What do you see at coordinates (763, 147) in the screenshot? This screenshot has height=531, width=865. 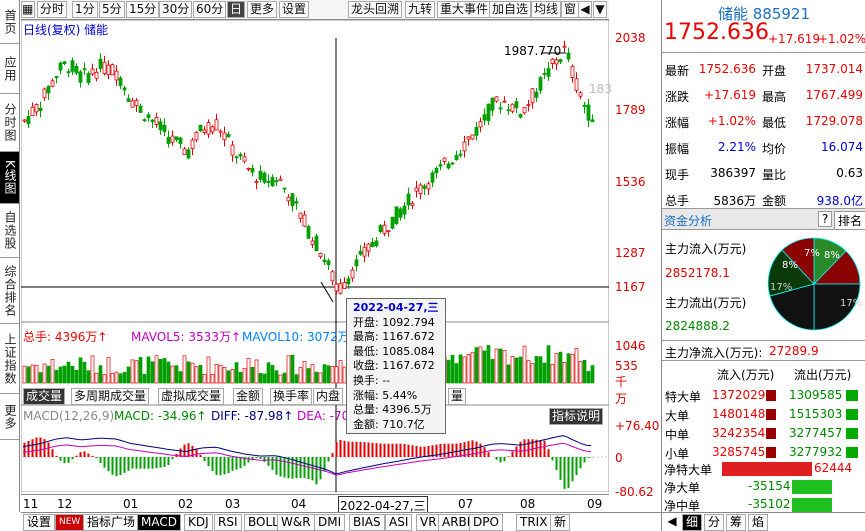 I see `quote-row: 振幅 2.21% 均价 16.074` at bounding box center [763, 147].